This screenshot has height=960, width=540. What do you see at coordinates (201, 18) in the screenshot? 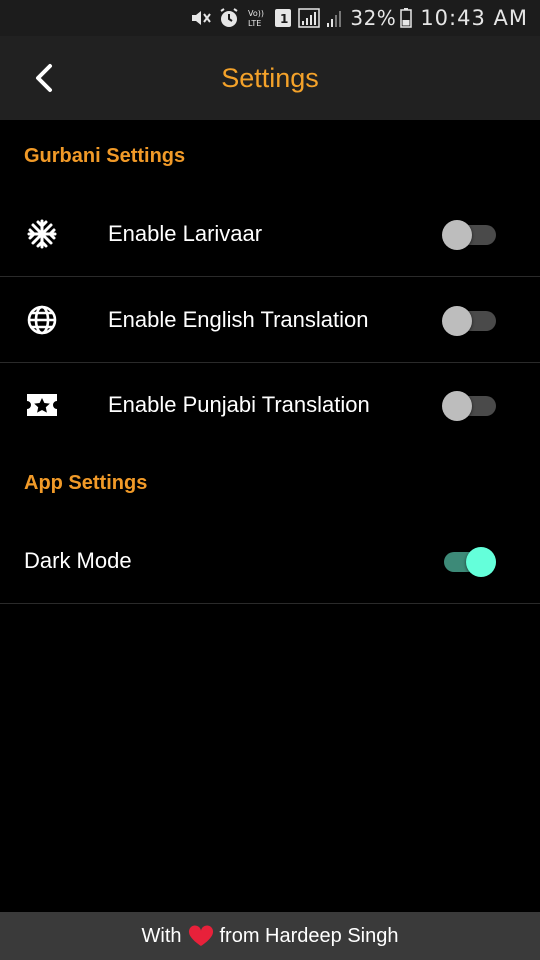
I see `mute-icon` at bounding box center [201, 18].